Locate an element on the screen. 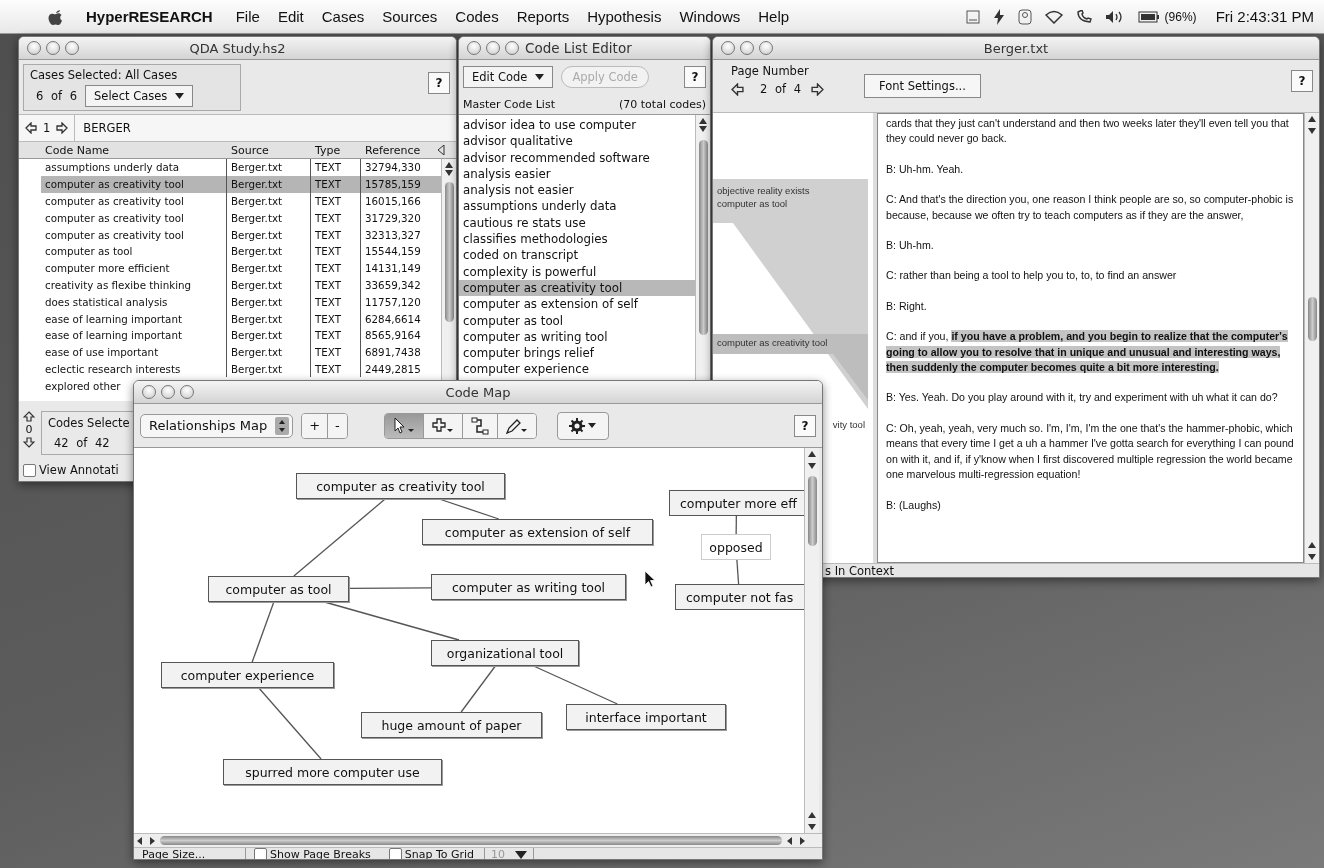 This screenshot has height=868, width=1324. code-list-item: coded on transcript is located at coordinates (577, 255).